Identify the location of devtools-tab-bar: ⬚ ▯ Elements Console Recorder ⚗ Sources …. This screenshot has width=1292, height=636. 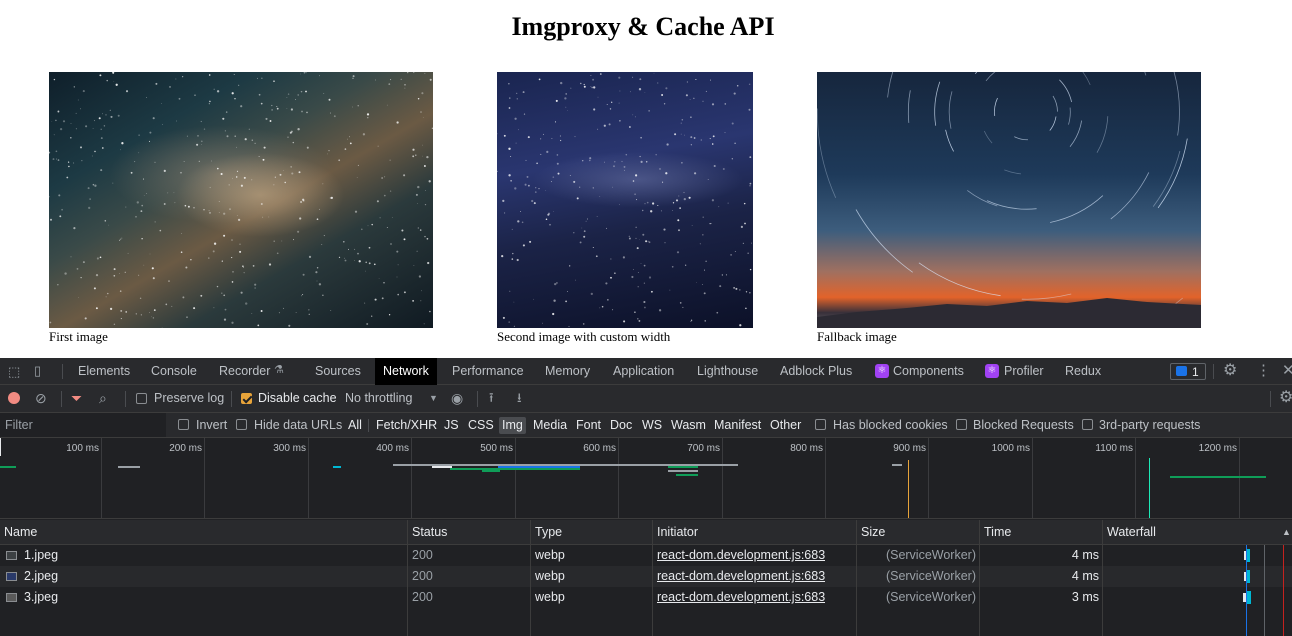
(646, 371).